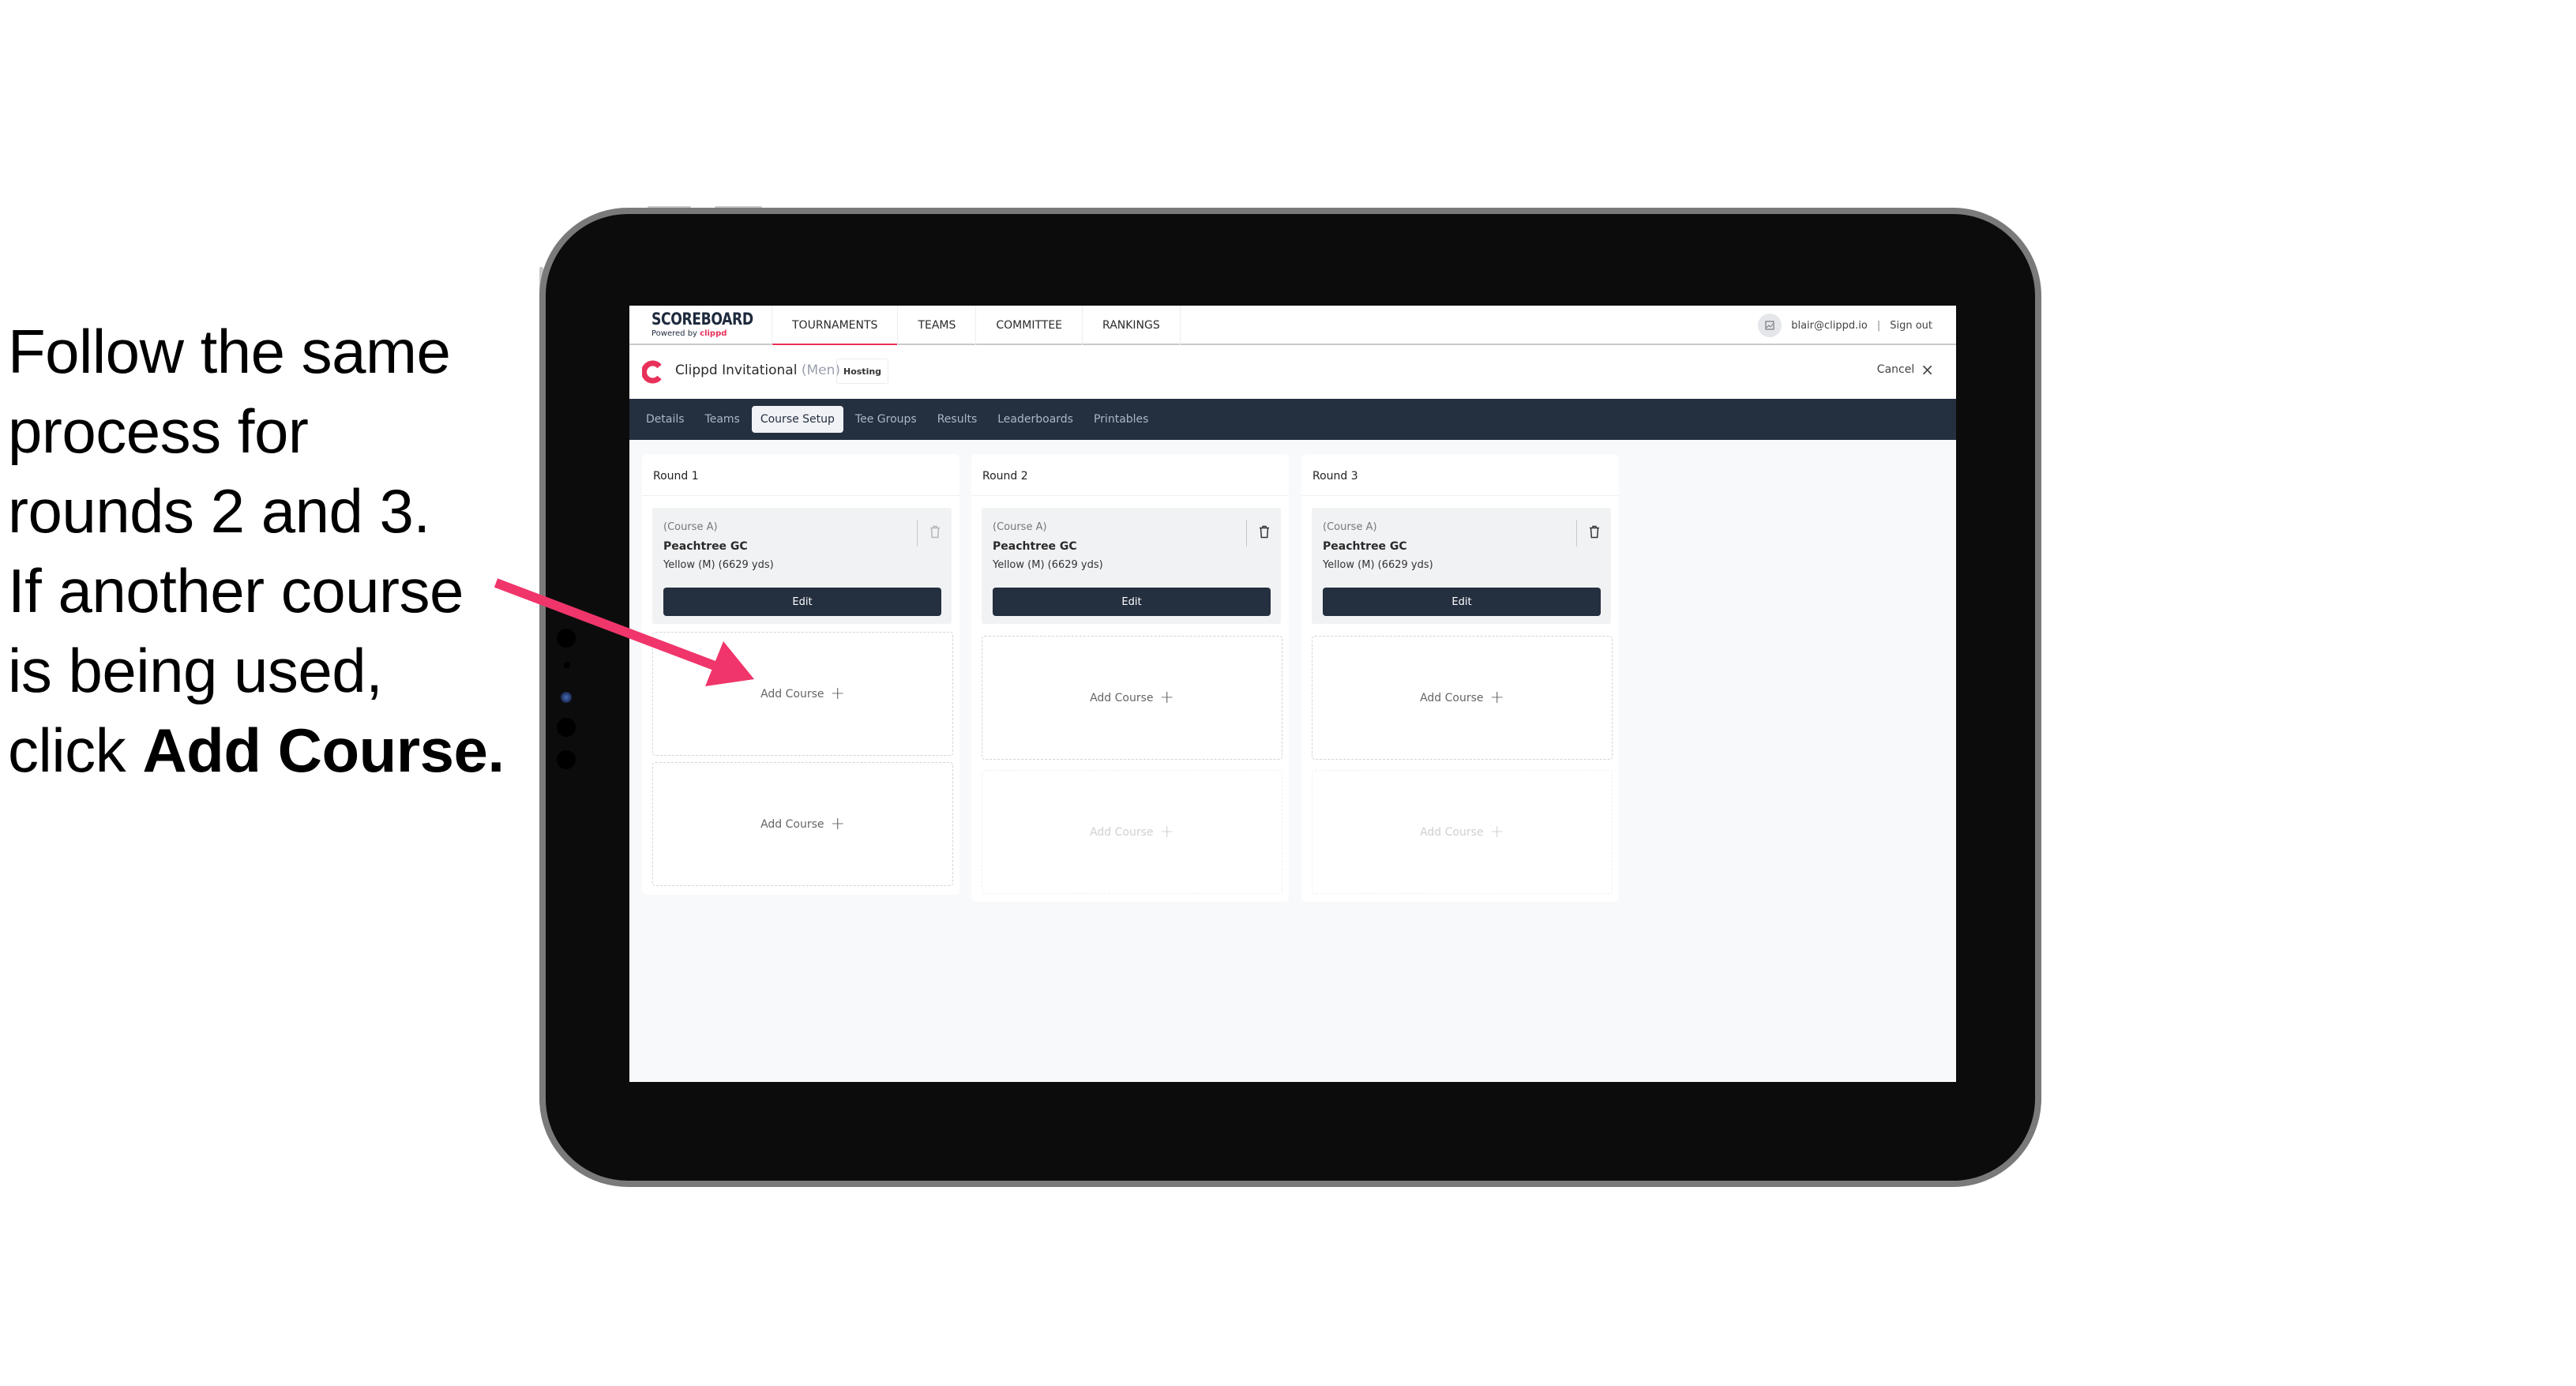  What do you see at coordinates (1911, 326) in the screenshot?
I see `sign-out-link: Sign out` at bounding box center [1911, 326].